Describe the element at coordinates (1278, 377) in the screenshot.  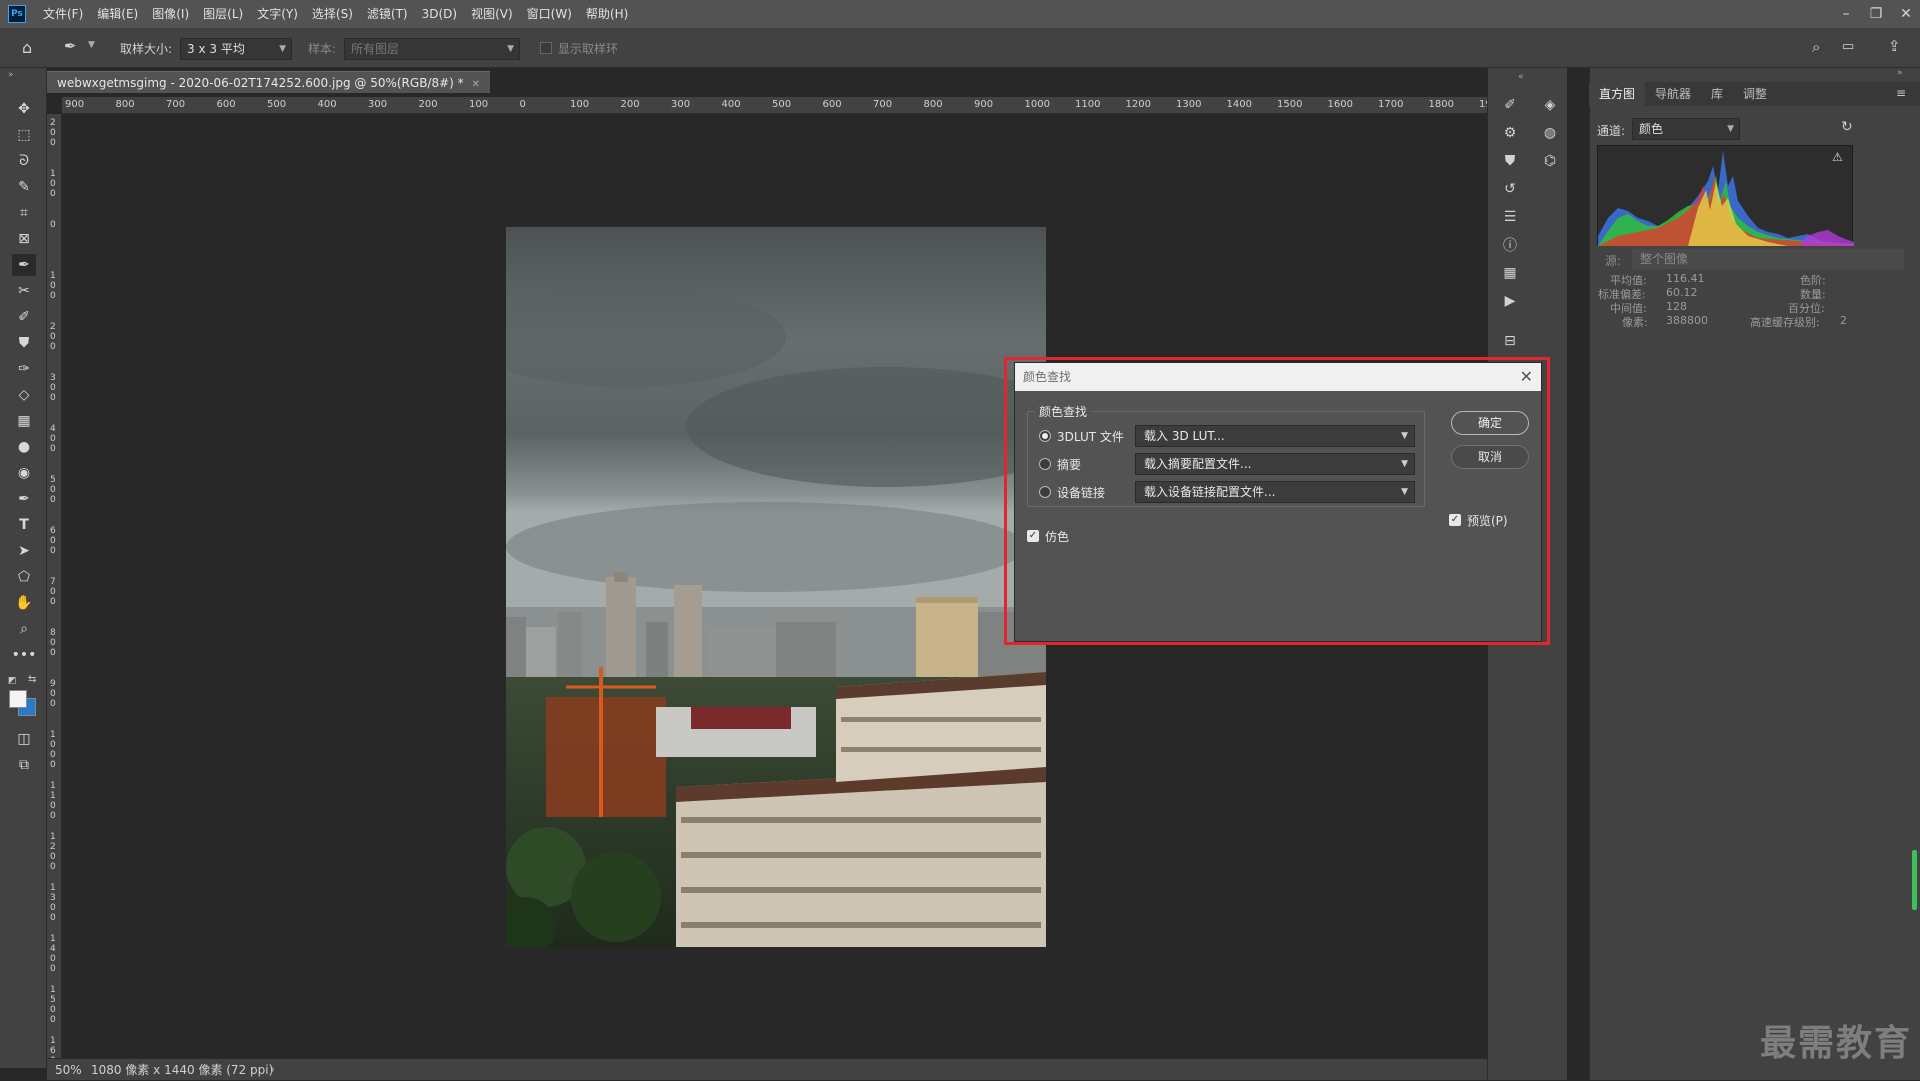
I see `dialog-title-bar: 颜色查找 ✕` at that location.